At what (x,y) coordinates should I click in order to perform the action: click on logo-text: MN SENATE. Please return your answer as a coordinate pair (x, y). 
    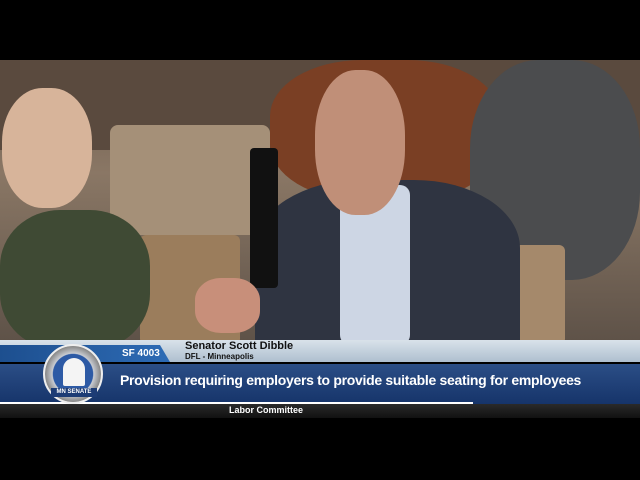
    Looking at the image, I should click on (74, 392).